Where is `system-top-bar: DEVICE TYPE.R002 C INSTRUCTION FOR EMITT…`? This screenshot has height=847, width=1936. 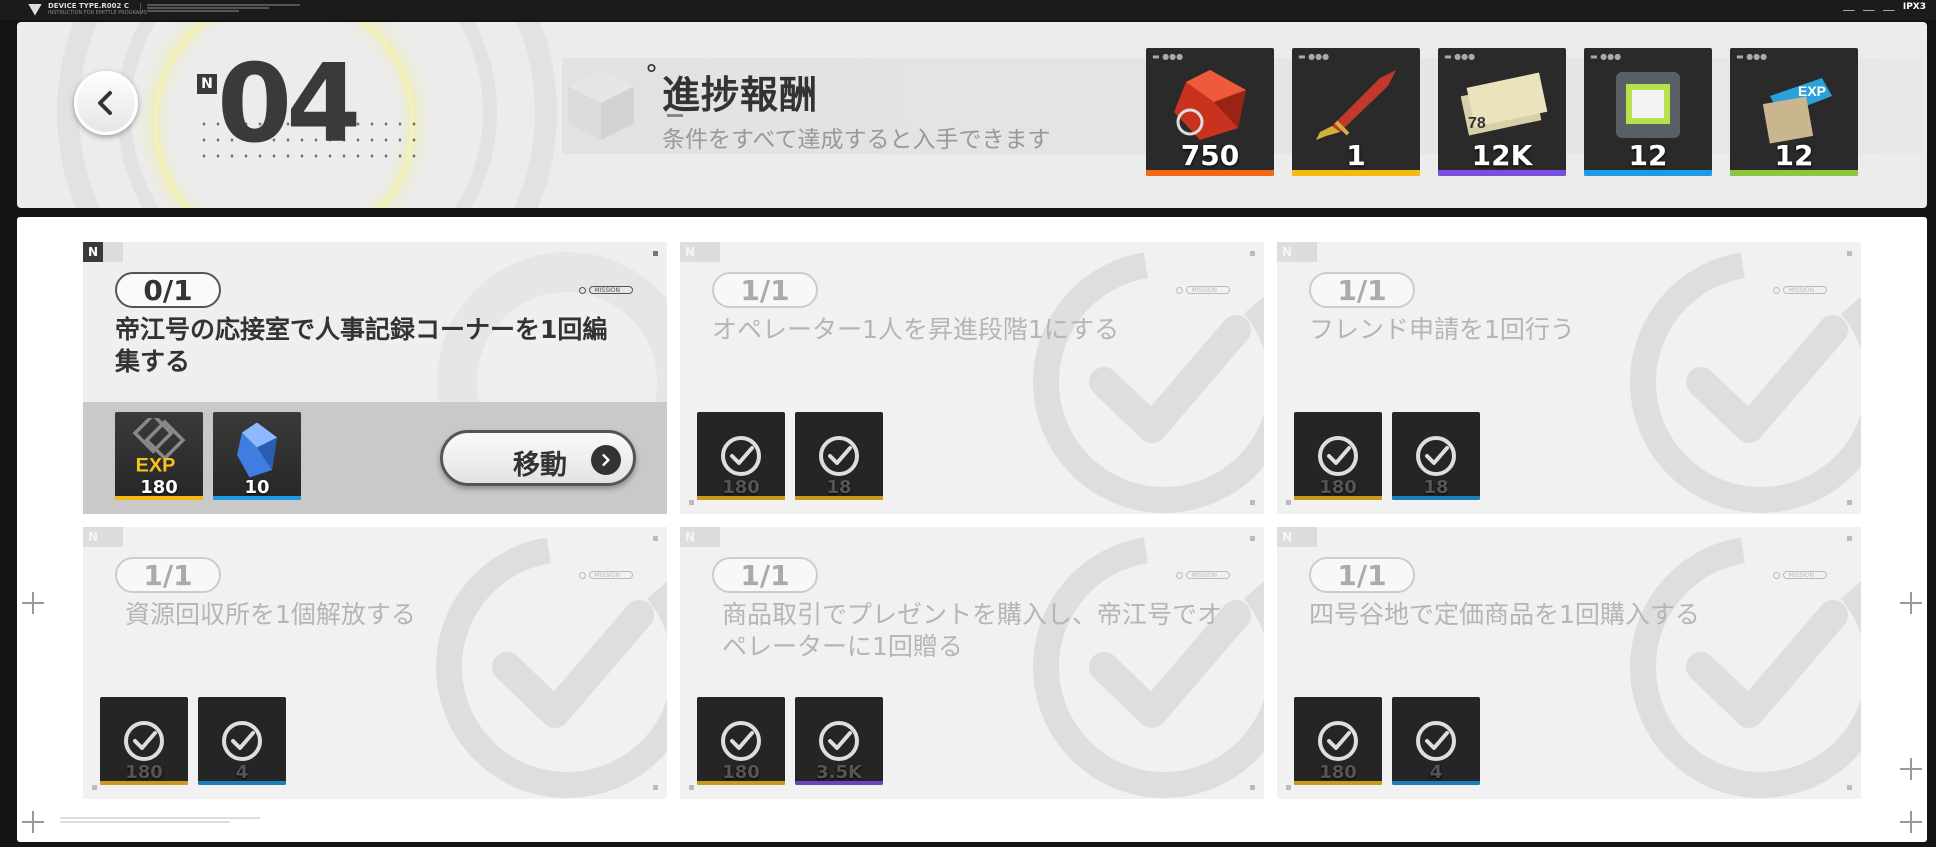
system-top-bar: DEVICE TYPE.R002 C INSTRUCTION FOR EMITT… is located at coordinates (968, 10).